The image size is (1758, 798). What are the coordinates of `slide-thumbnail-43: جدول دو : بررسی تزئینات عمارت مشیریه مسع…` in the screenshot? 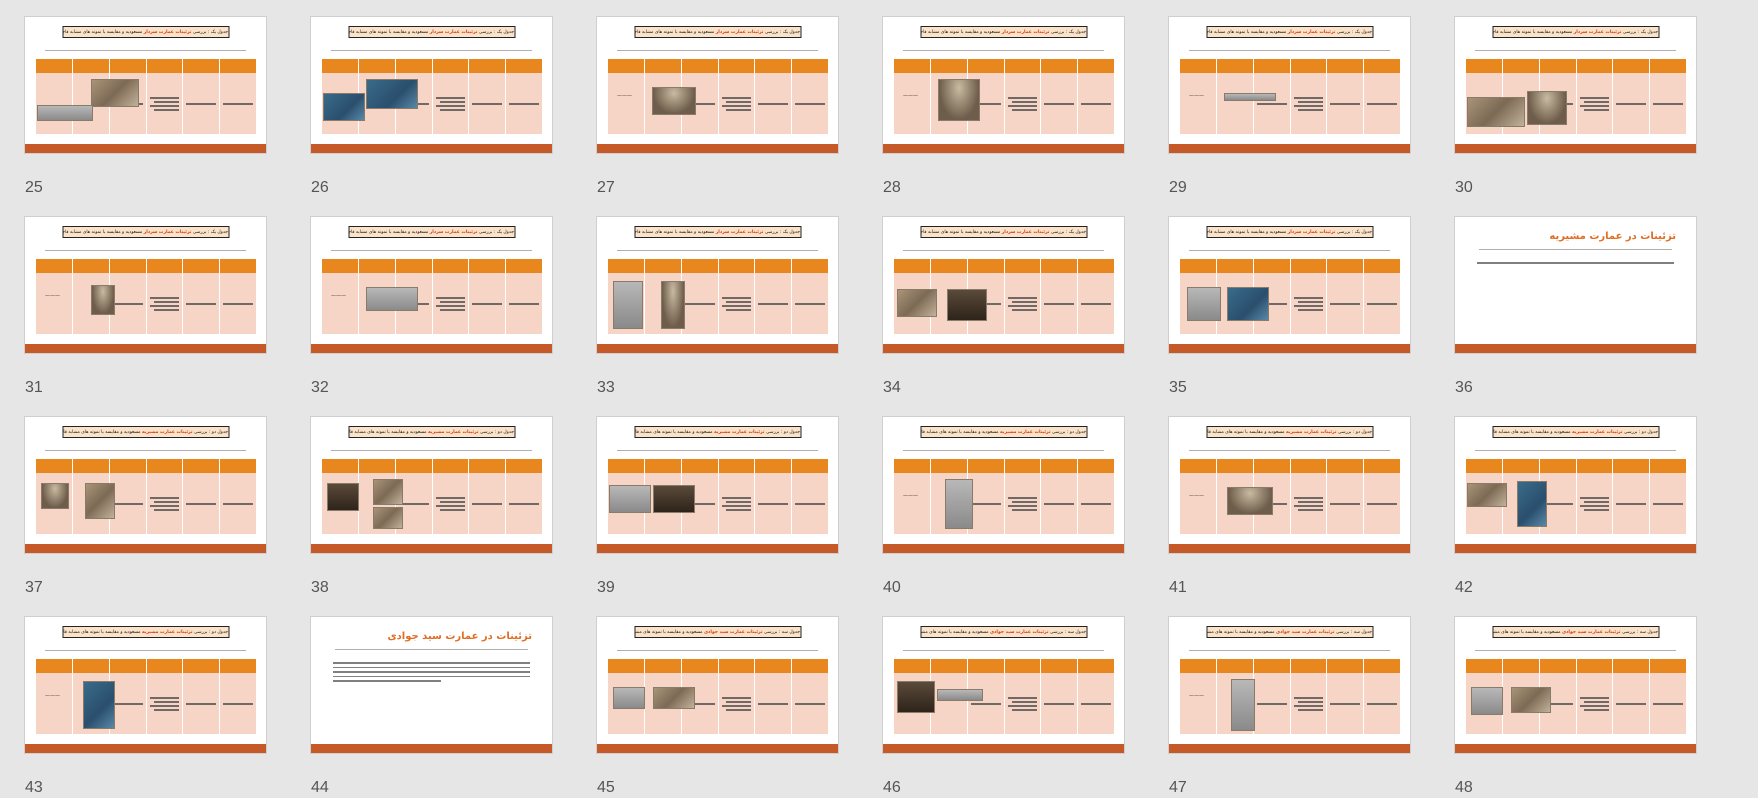 It's located at (145, 685).